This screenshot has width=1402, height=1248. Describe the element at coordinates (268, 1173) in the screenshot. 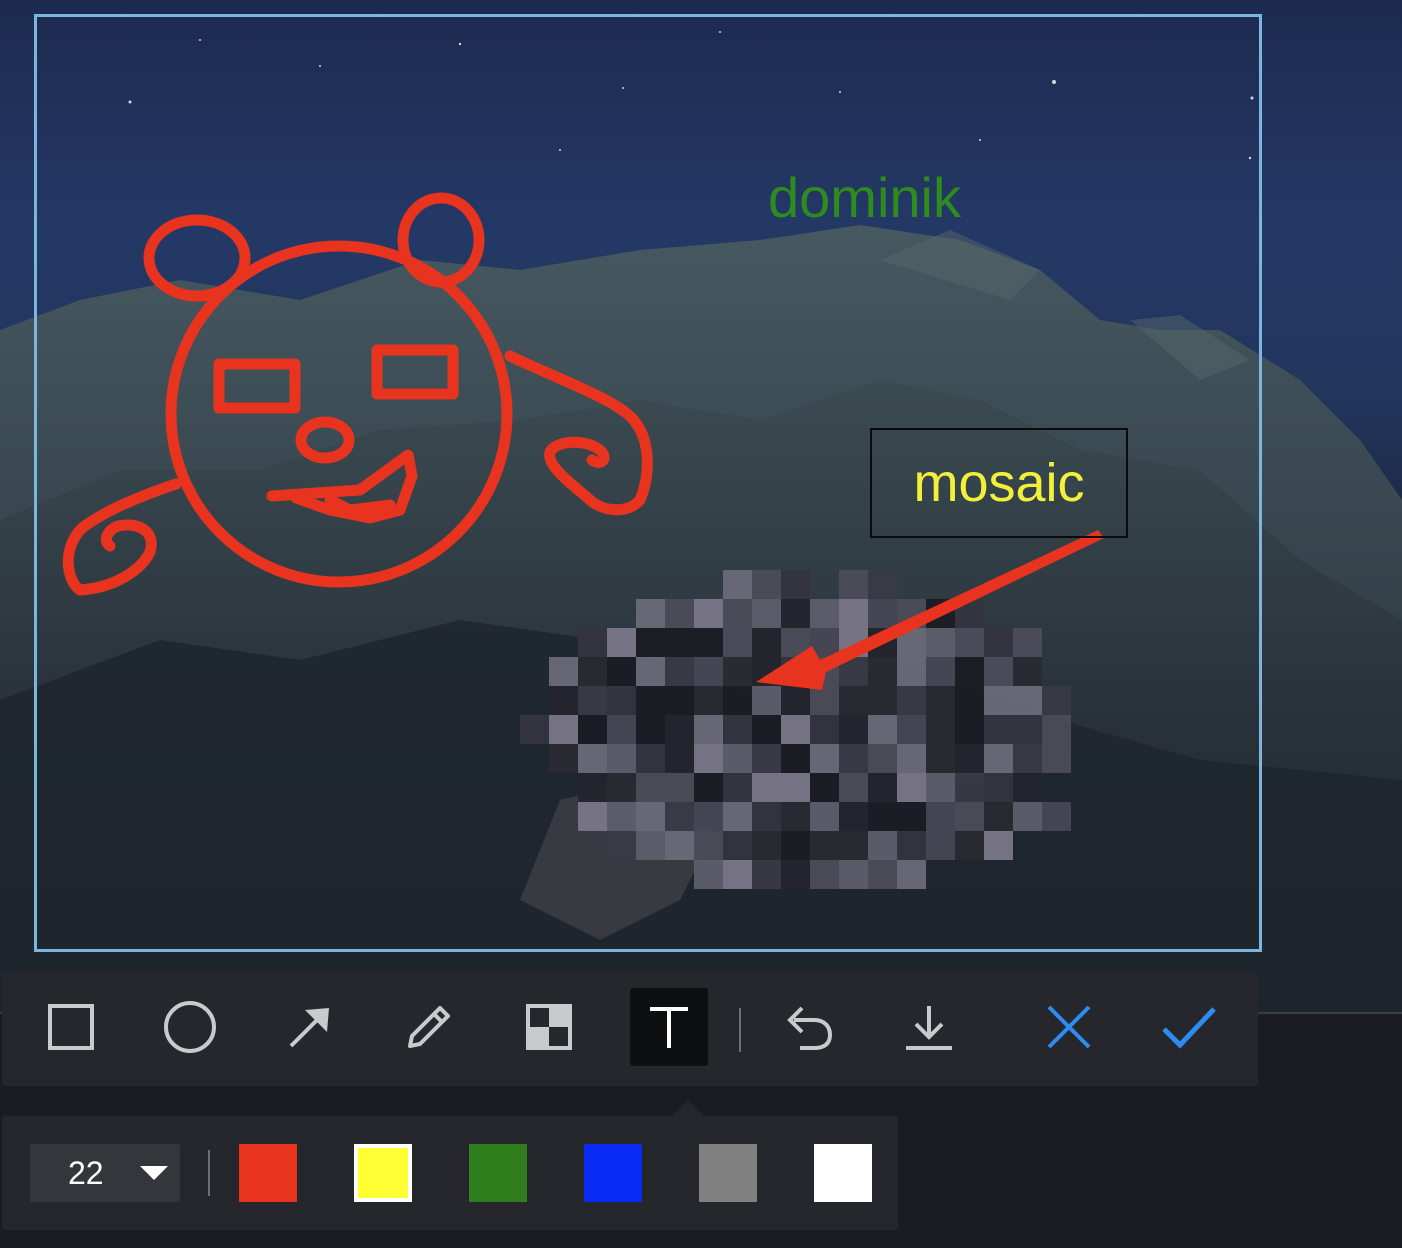

I see `color-swatch-red` at that location.